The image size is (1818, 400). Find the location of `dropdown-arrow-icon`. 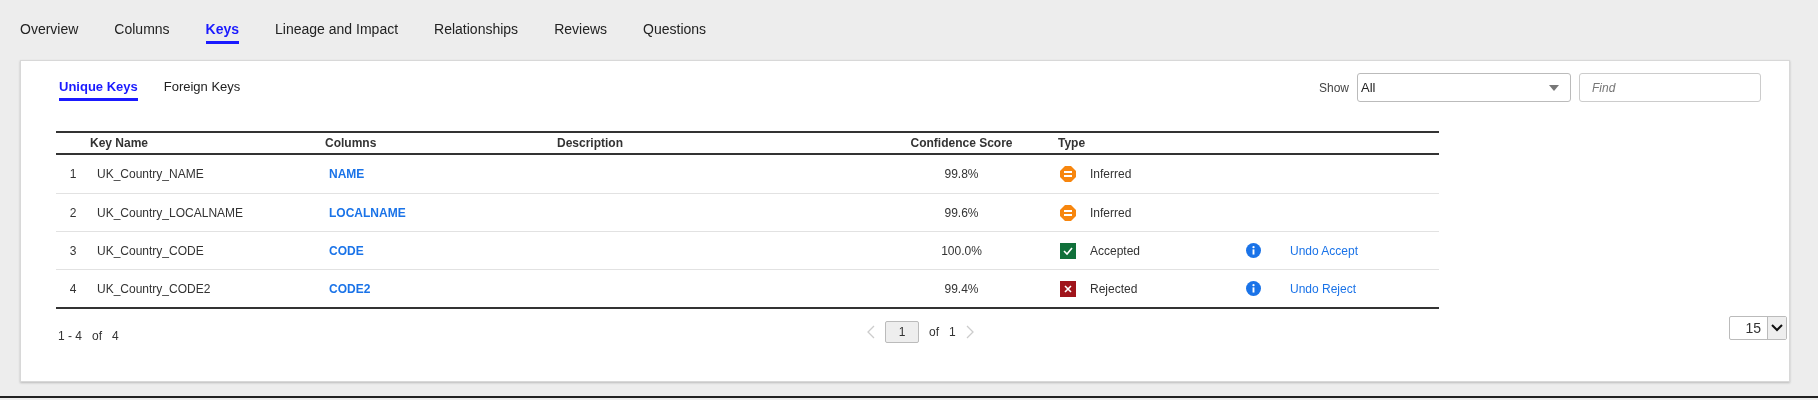

dropdown-arrow-icon is located at coordinates (1554, 87).